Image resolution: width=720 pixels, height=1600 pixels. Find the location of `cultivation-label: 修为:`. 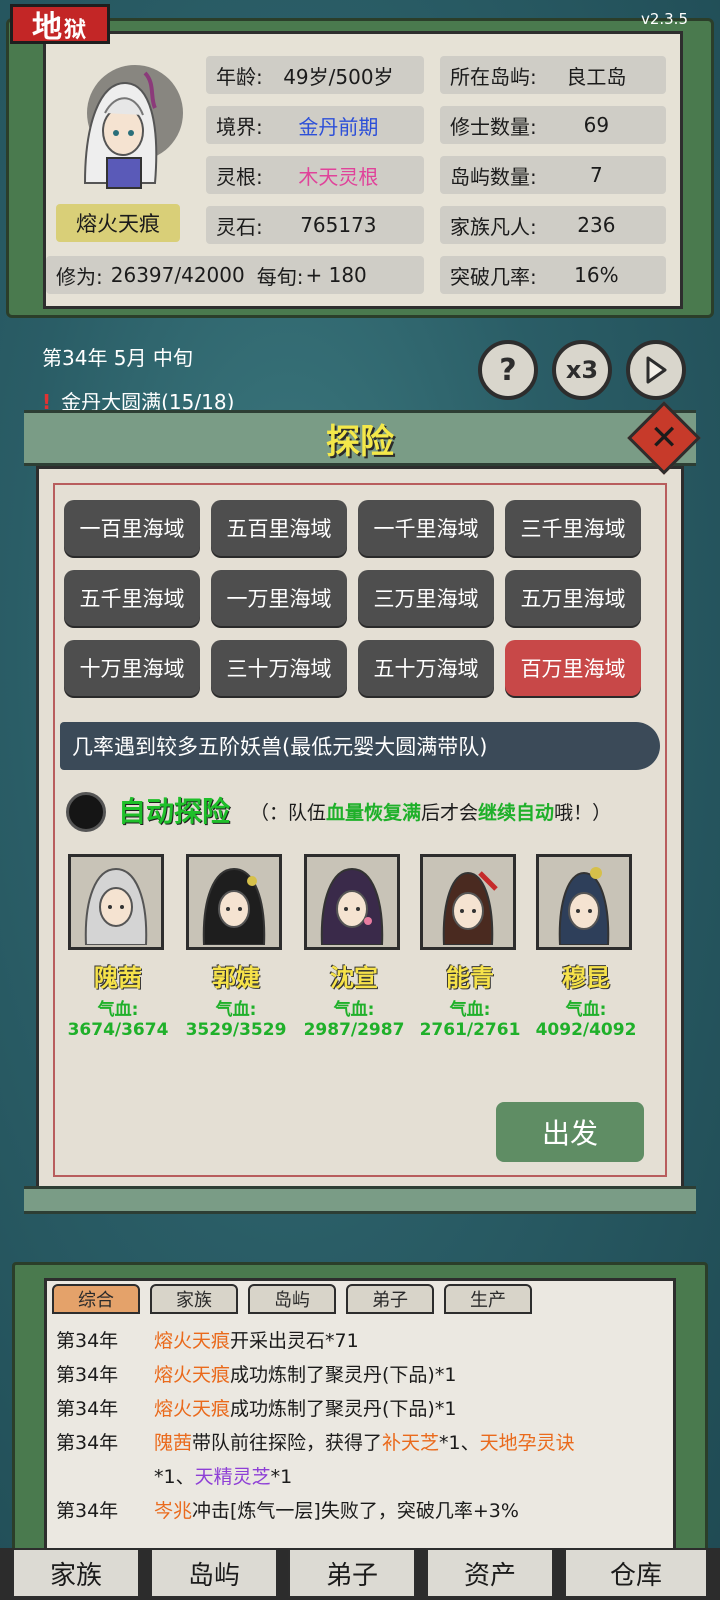

cultivation-label: 修为: is located at coordinates (79, 276).